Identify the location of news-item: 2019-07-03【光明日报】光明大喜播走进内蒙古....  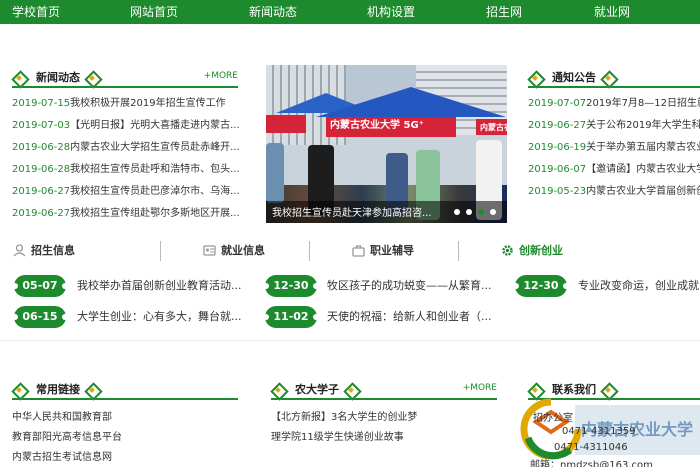
(127, 126).